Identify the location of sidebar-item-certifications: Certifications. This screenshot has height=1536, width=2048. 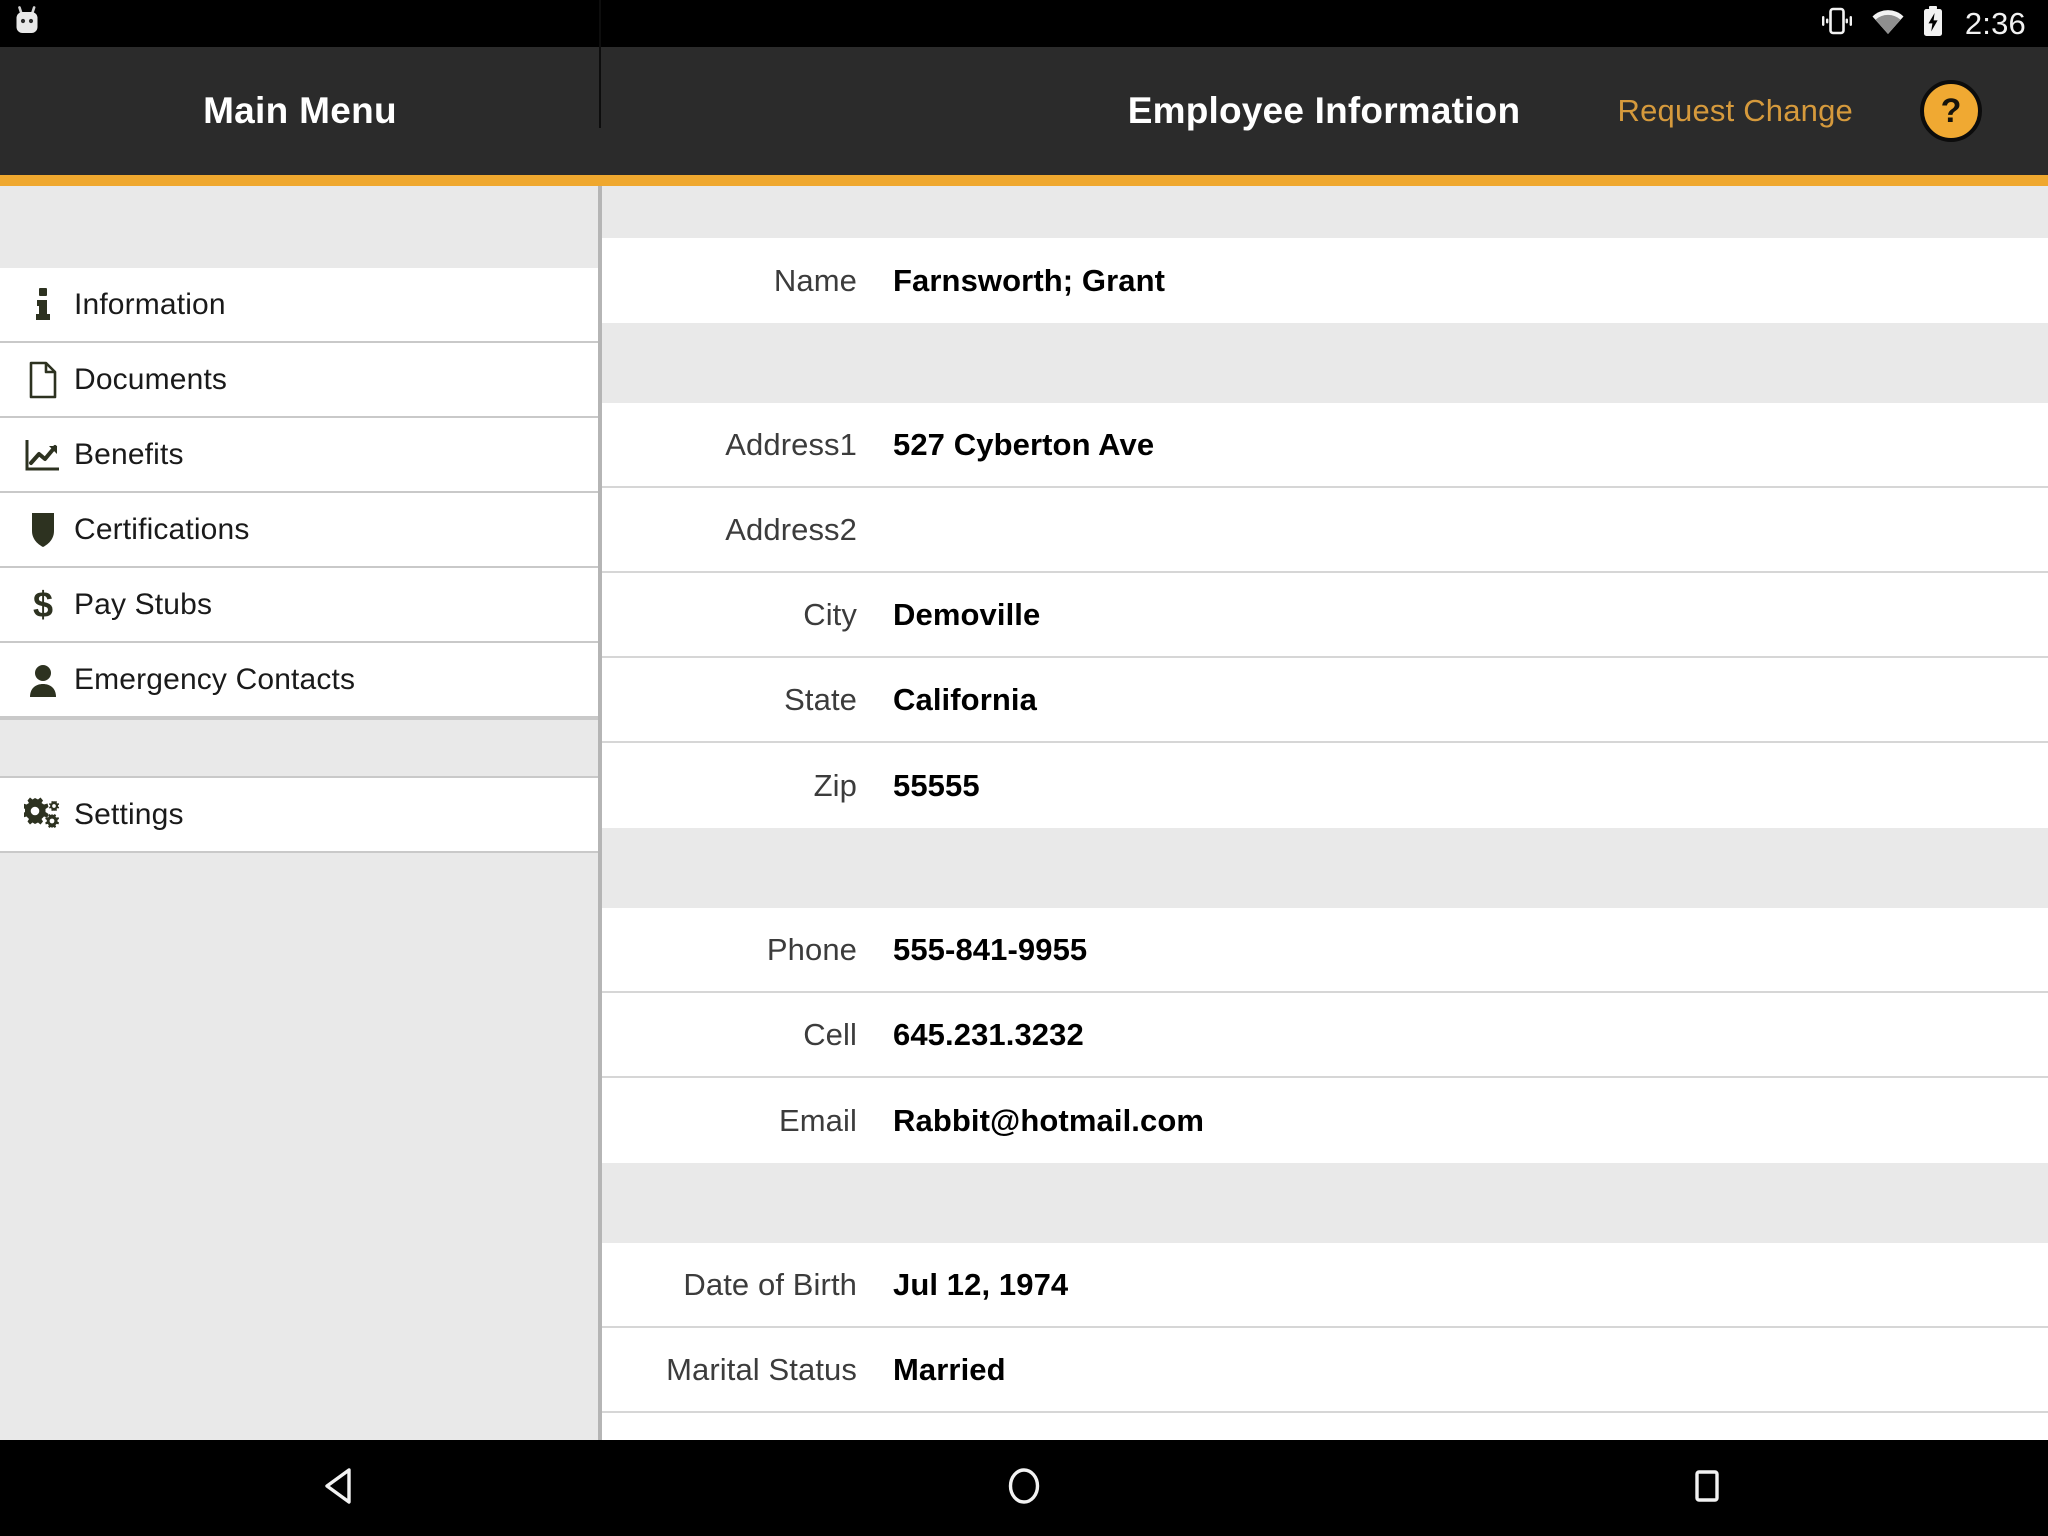
(299, 530).